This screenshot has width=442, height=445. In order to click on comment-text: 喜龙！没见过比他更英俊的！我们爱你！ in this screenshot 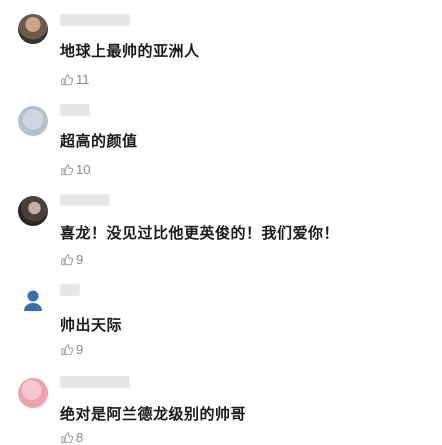, I will do `click(200, 233)`.